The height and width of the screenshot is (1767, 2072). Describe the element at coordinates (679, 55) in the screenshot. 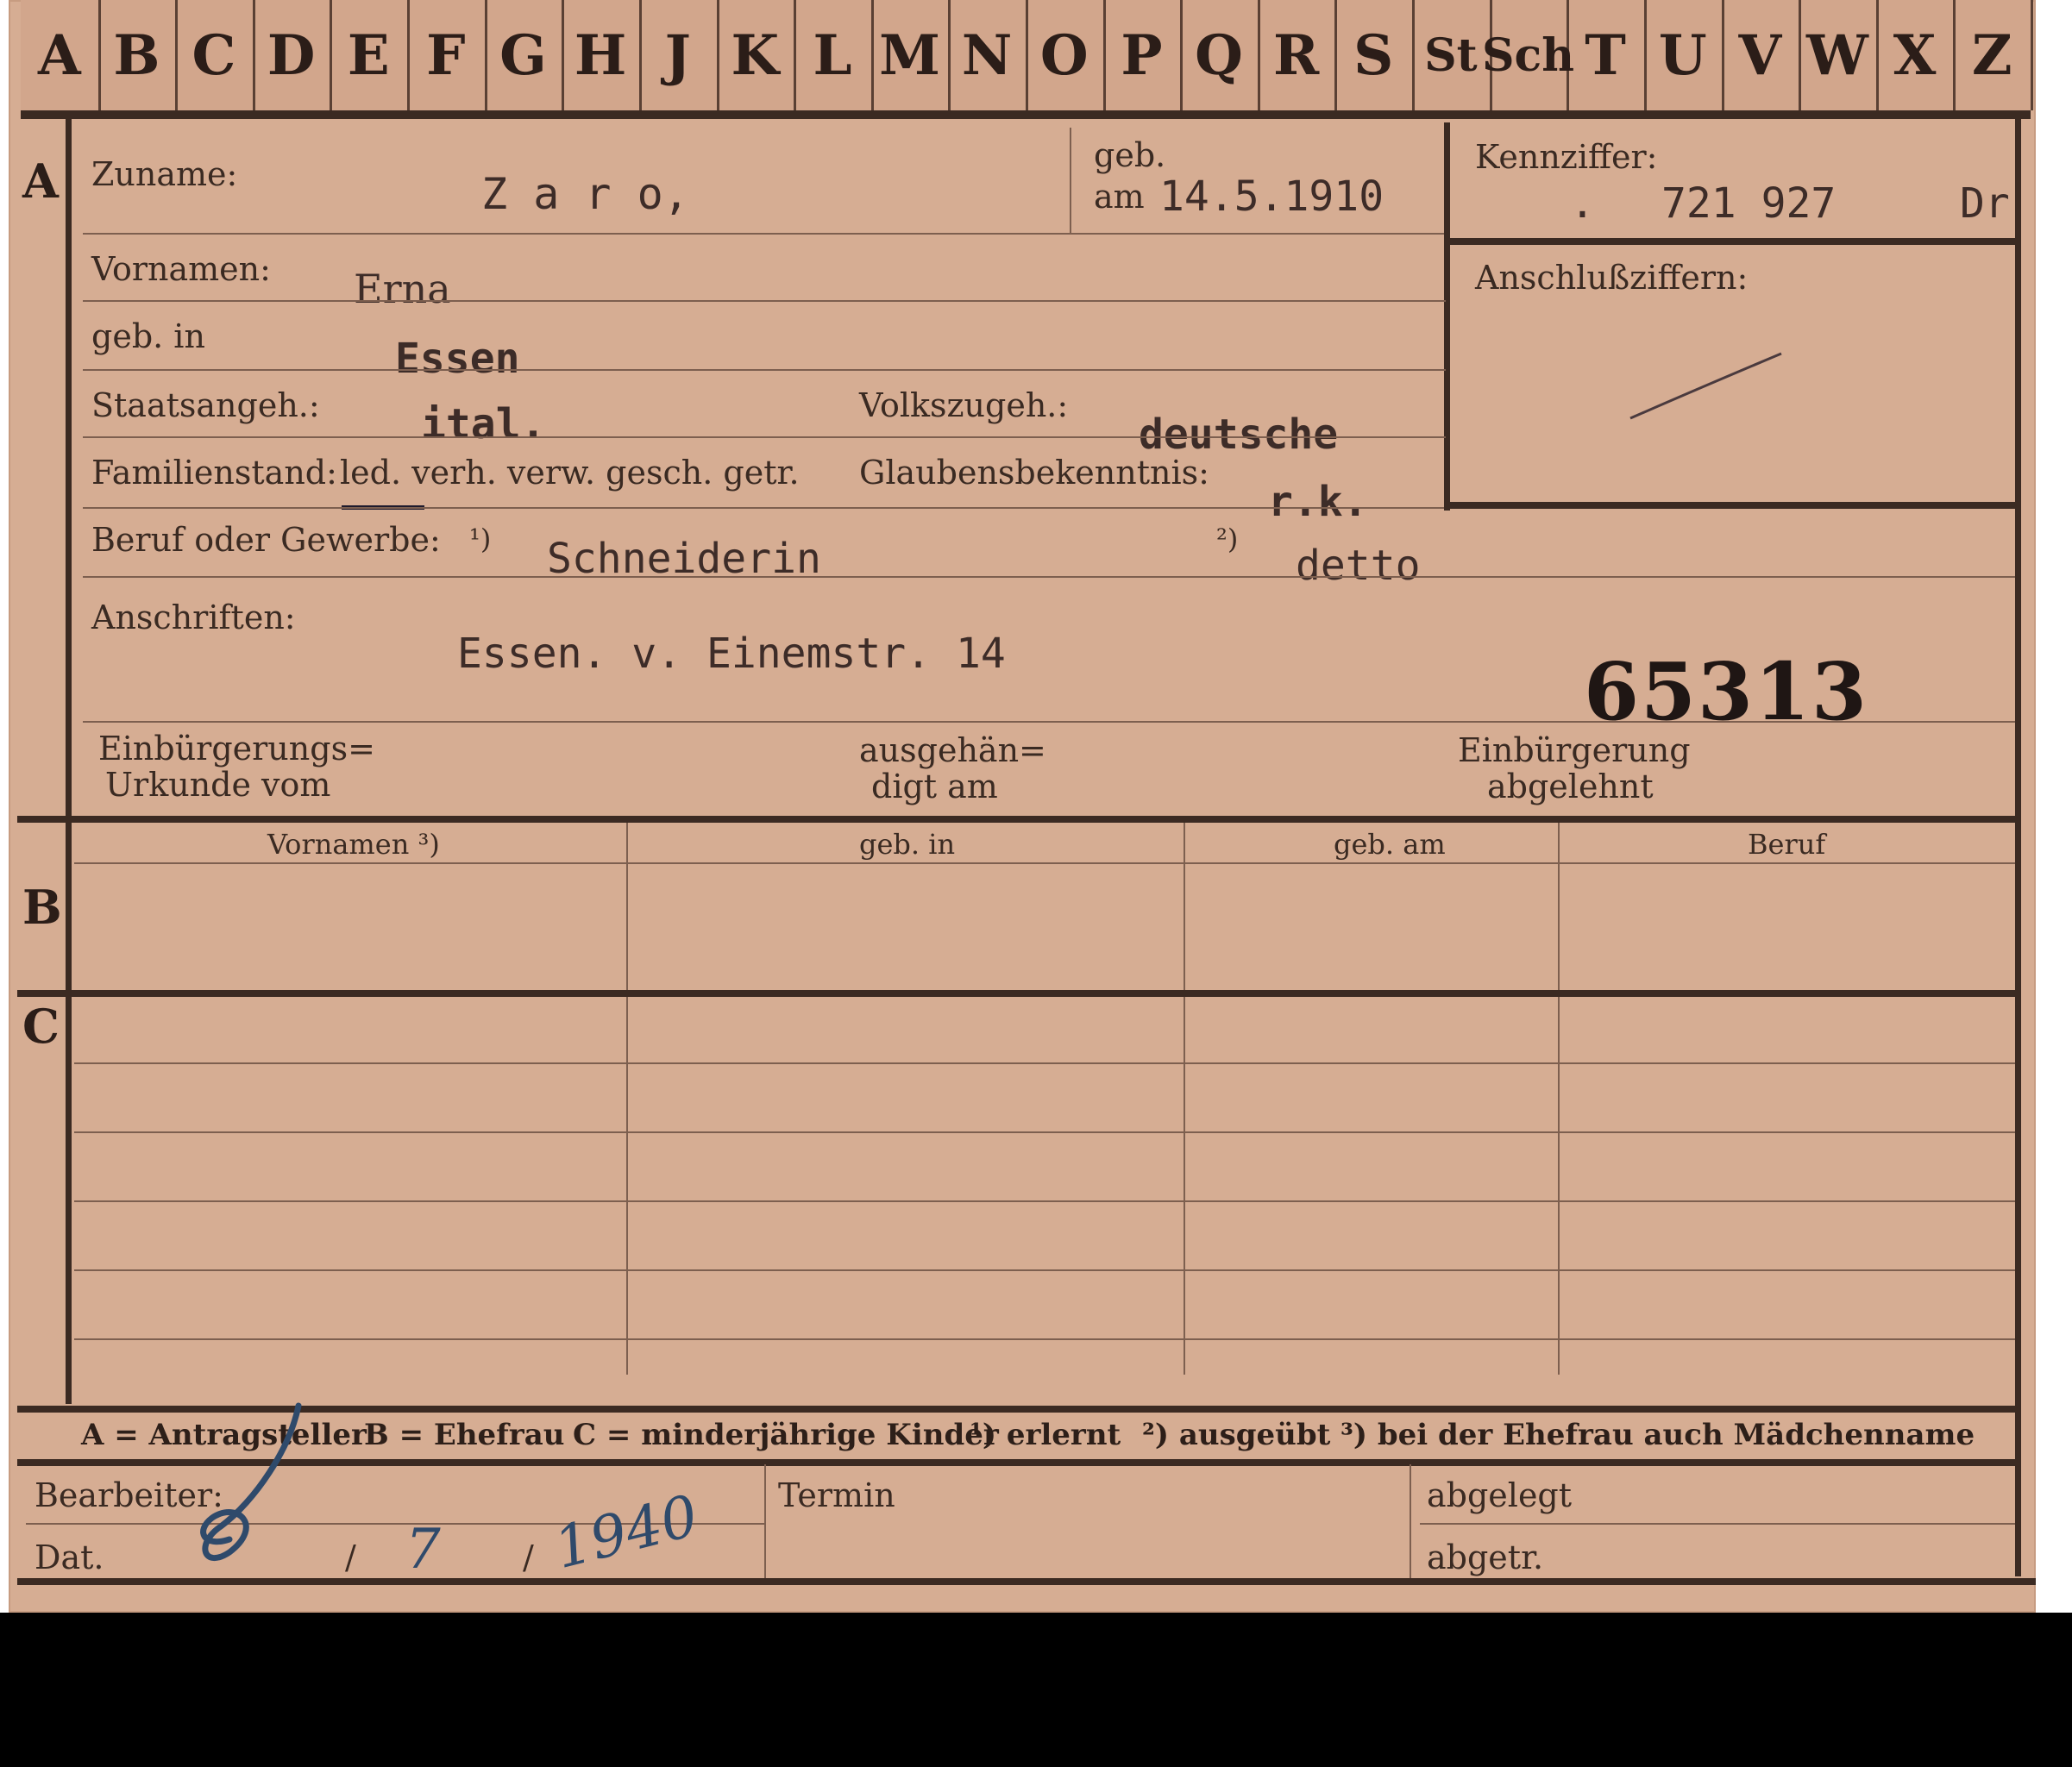

I see `index-tab-j: J` at that location.